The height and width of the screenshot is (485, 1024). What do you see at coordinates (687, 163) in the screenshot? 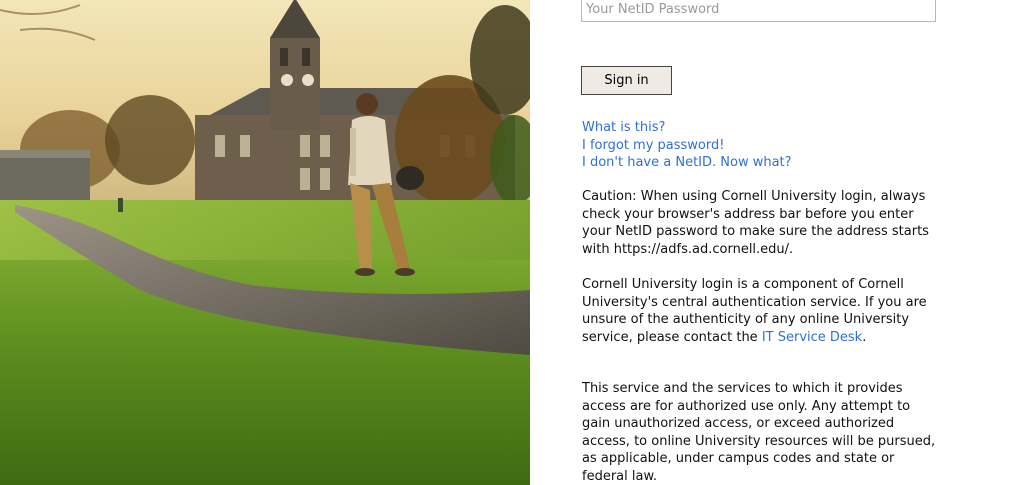
I see `no-netid-link: I don't have a NetID. Now what?` at bounding box center [687, 163].